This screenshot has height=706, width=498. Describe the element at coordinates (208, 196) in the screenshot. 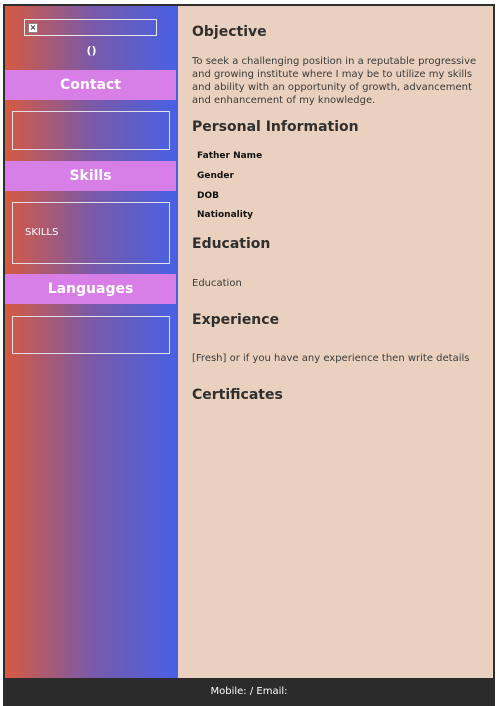

I see `dob-label: DOB` at that location.